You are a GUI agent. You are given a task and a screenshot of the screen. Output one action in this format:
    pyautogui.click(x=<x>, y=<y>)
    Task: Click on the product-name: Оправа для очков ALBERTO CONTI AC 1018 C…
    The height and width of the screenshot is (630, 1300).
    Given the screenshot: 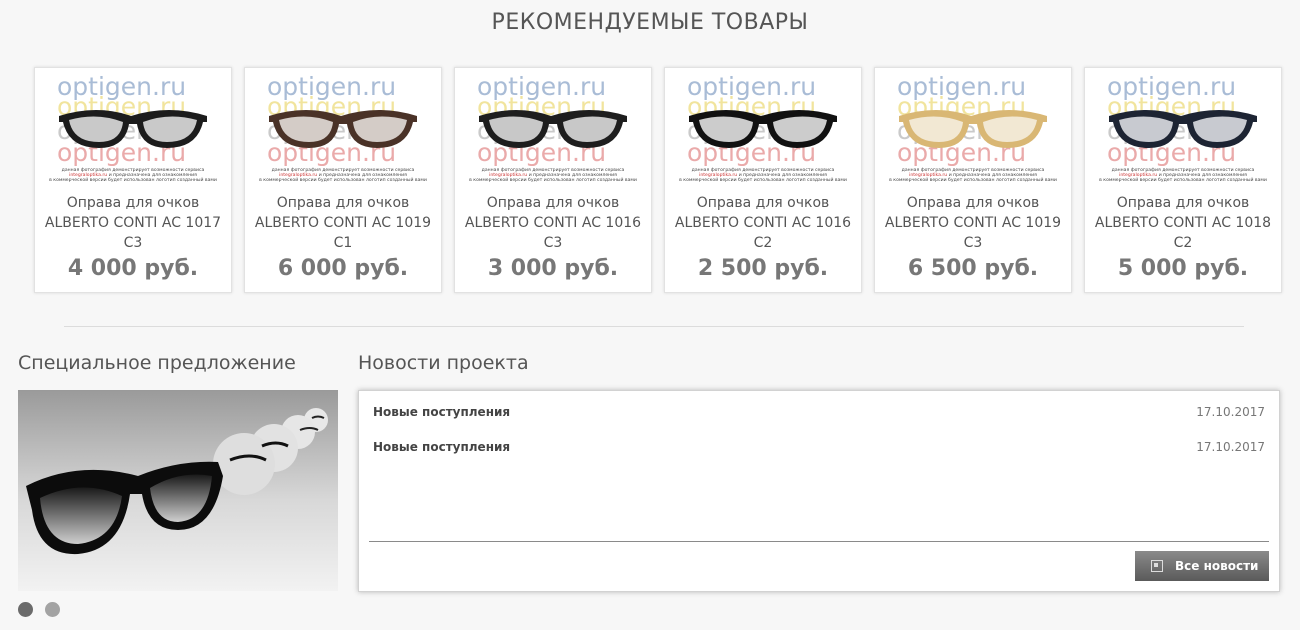 What is the action you would take?
    pyautogui.click(x=1183, y=223)
    